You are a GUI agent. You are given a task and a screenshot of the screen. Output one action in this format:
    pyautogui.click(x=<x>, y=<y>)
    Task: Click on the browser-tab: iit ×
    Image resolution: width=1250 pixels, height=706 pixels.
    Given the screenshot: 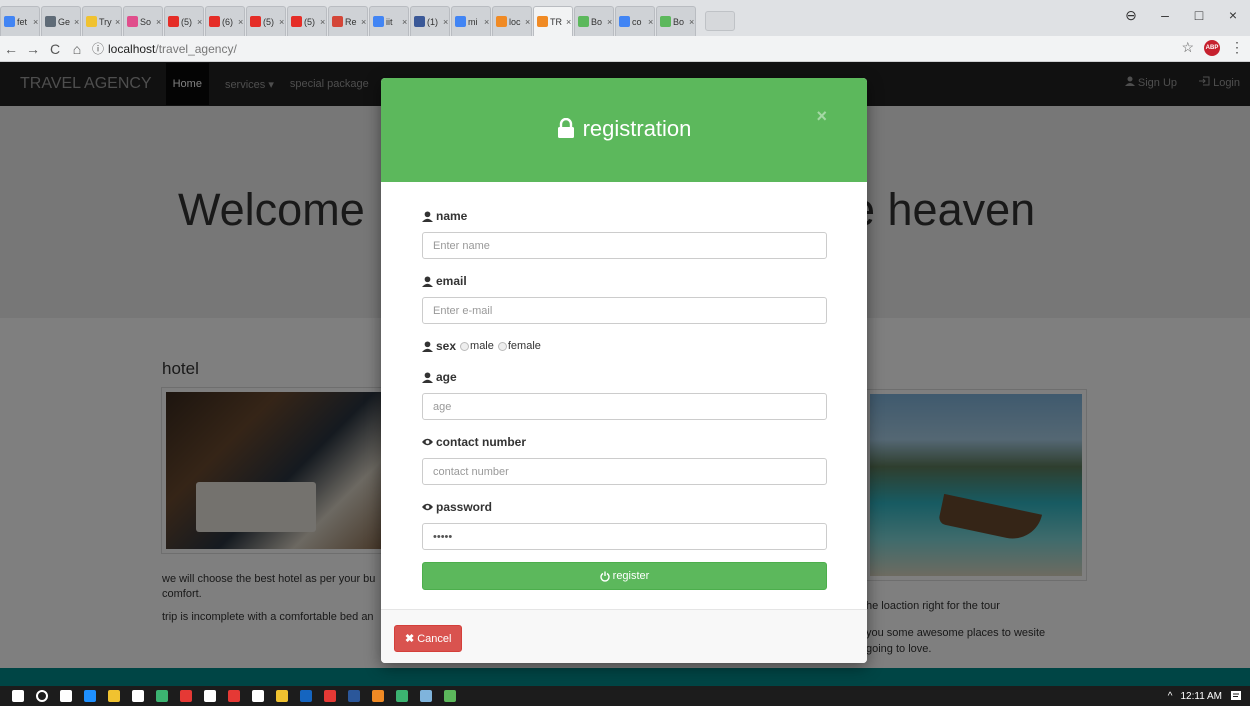 What is the action you would take?
    pyautogui.click(x=389, y=21)
    